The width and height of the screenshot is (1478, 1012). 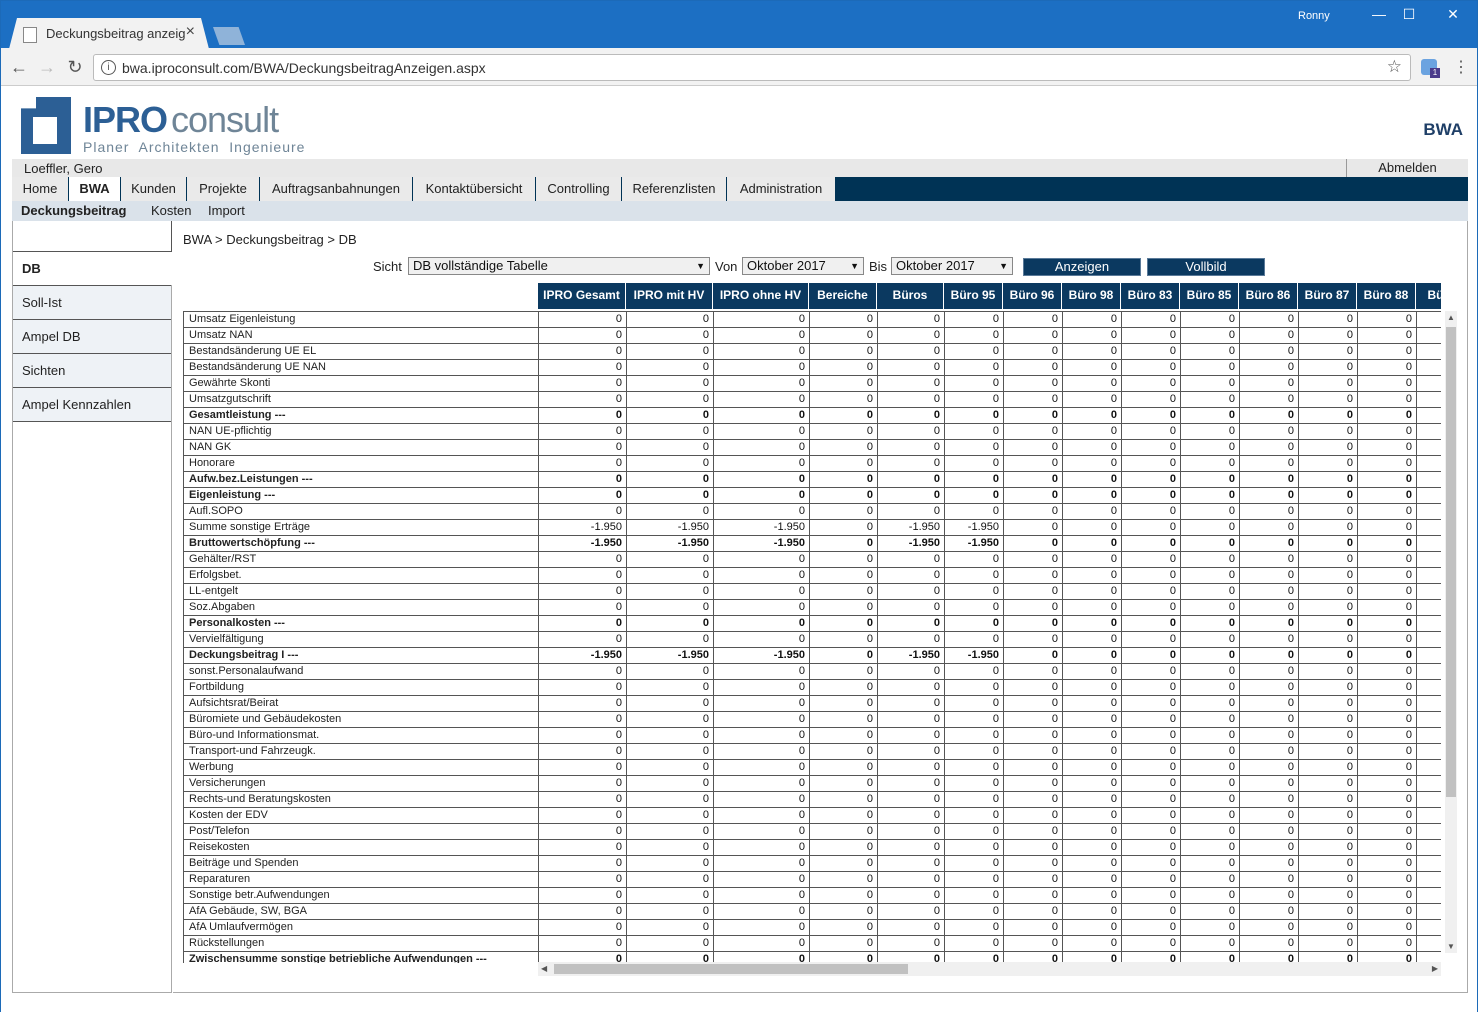 I want to click on scroll-up-icon: ▲, so click(x=1451, y=317).